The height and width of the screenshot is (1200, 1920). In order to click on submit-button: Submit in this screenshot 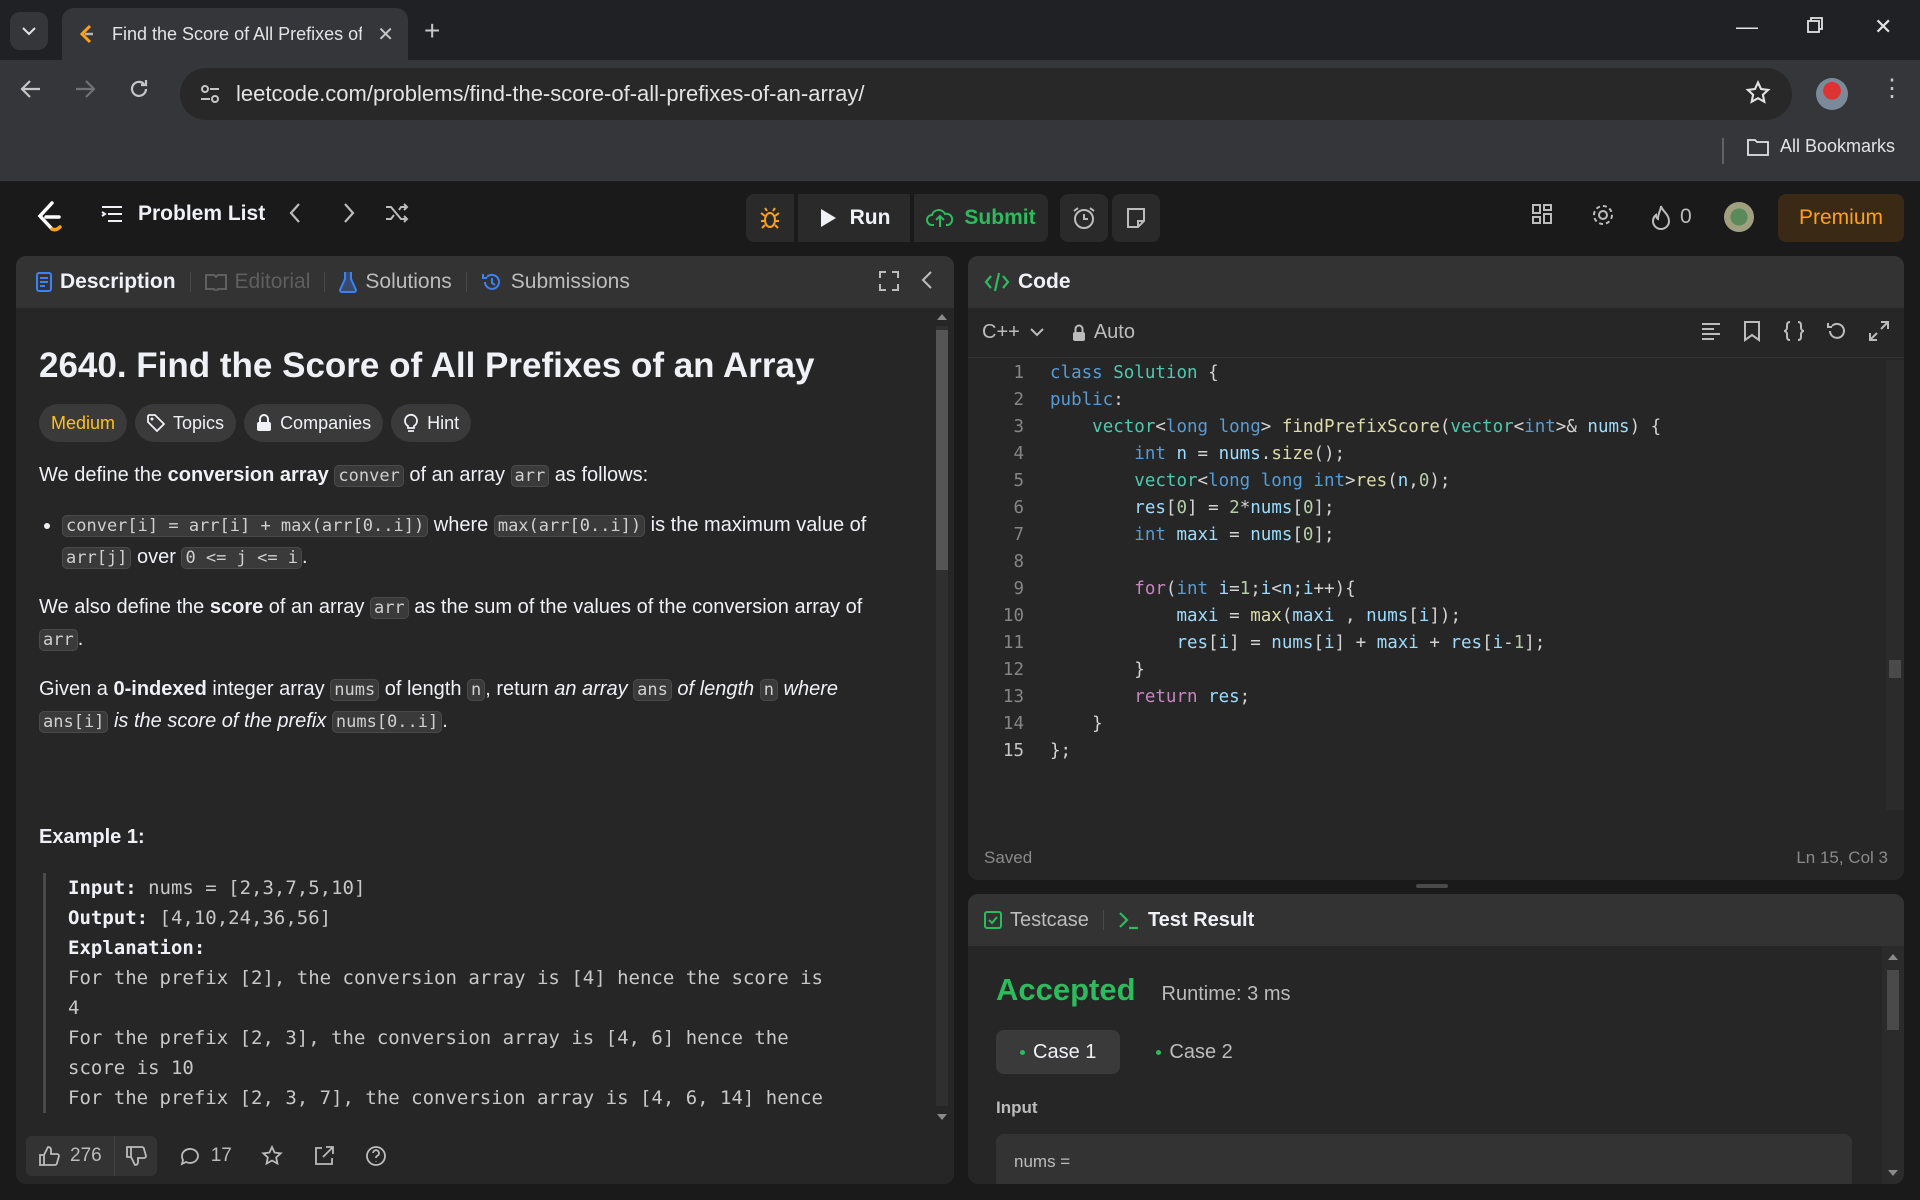, I will do `click(981, 218)`.